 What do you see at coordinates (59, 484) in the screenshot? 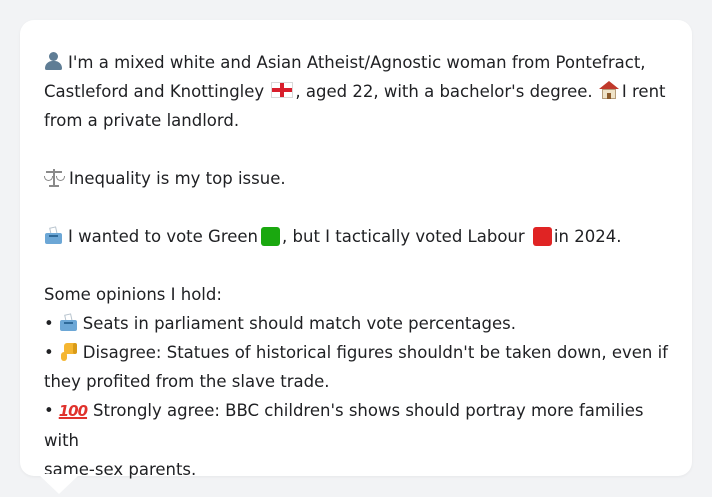
I see `bubble-tail` at bounding box center [59, 484].